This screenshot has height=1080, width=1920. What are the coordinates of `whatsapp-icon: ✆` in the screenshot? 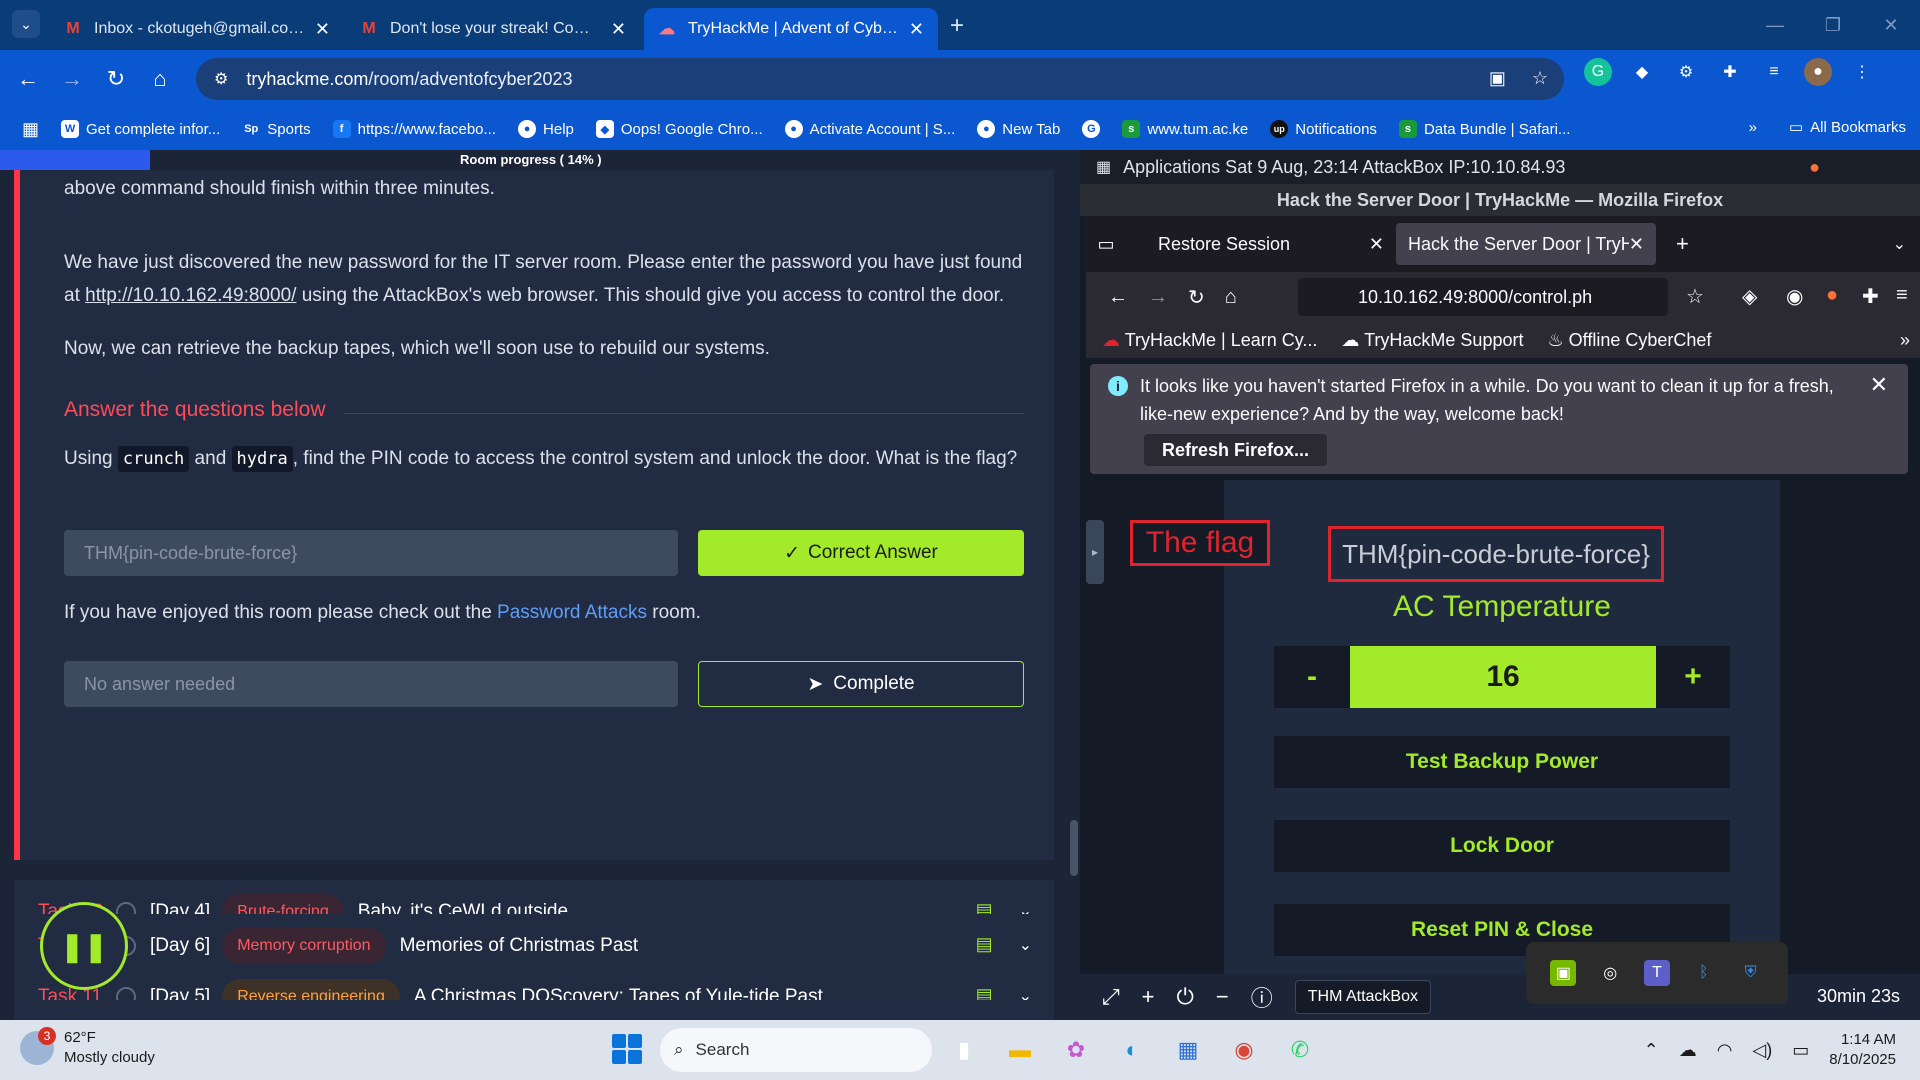 It's located at (1300, 1050).